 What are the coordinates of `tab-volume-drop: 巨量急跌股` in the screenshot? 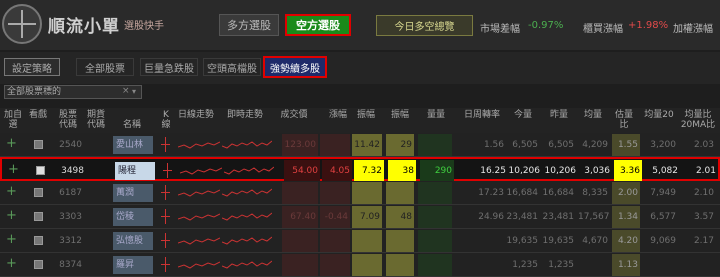 It's located at (169, 67).